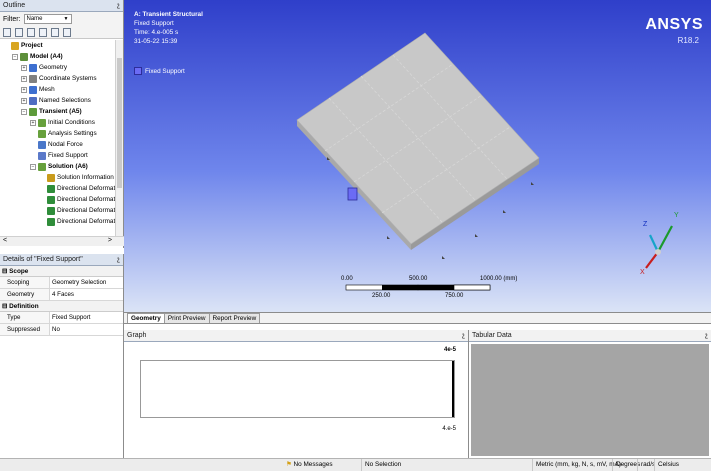 This screenshot has width=711, height=471. Describe the element at coordinates (61, 306) in the screenshot. I see `details-section-header: ⊟ Definition` at that location.